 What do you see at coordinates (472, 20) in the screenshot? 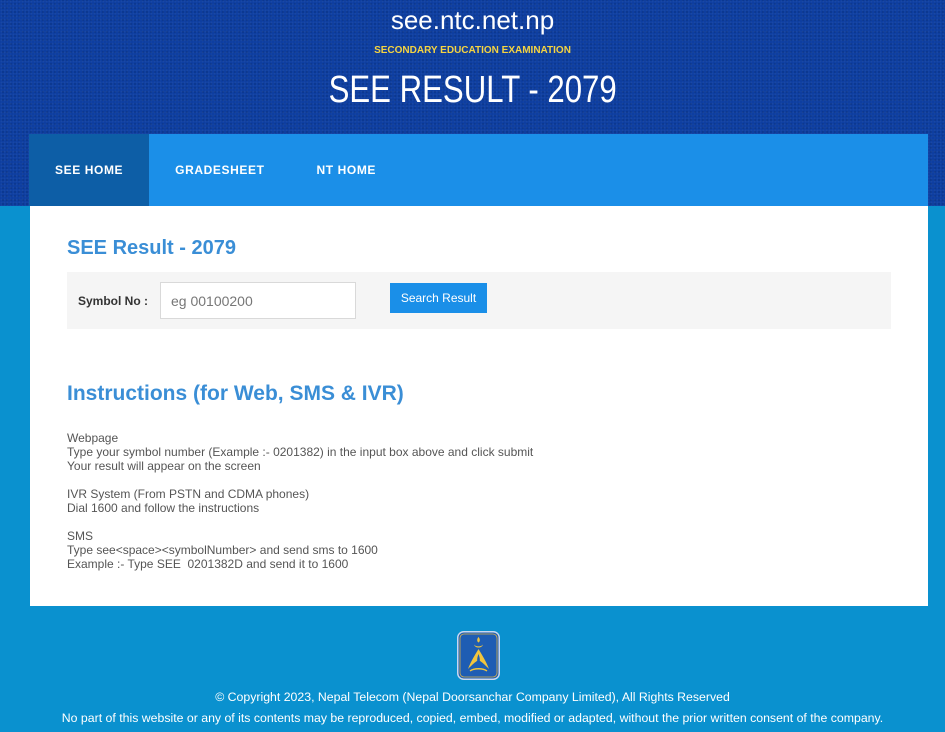
I see `site-name: see.ntc.net.np` at bounding box center [472, 20].